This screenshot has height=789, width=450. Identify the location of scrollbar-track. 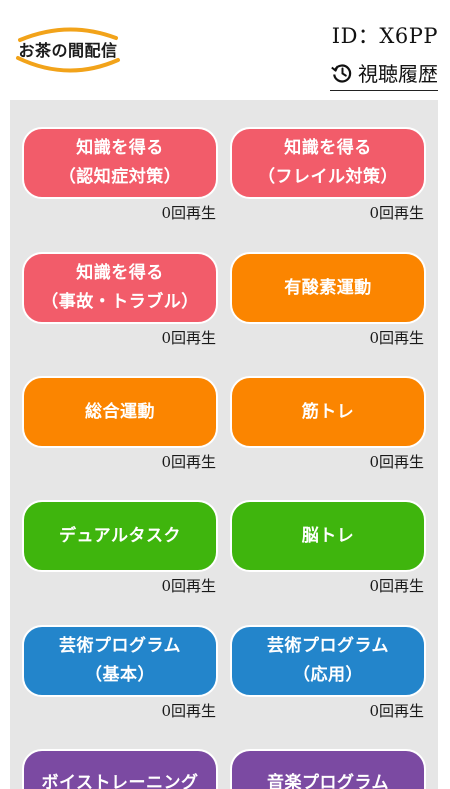
(445, 394).